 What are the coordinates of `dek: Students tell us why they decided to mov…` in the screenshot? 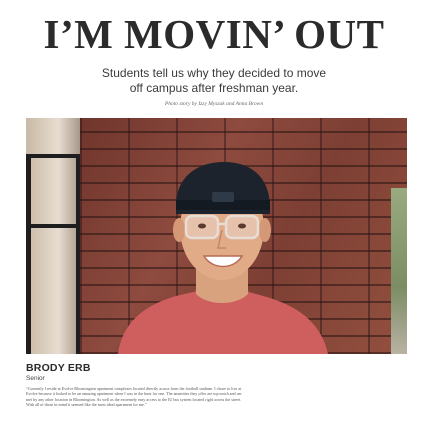 It's located at (214, 81).